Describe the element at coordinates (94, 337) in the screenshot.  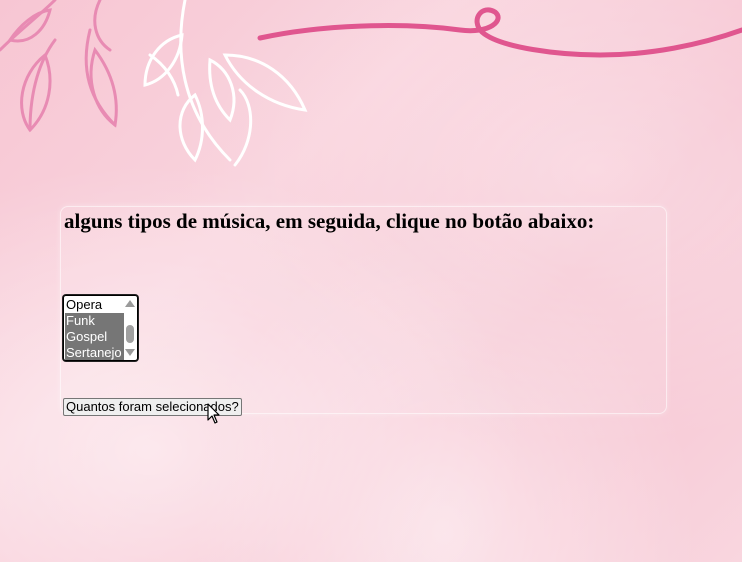
I see `option-gospel: Gospel` at that location.